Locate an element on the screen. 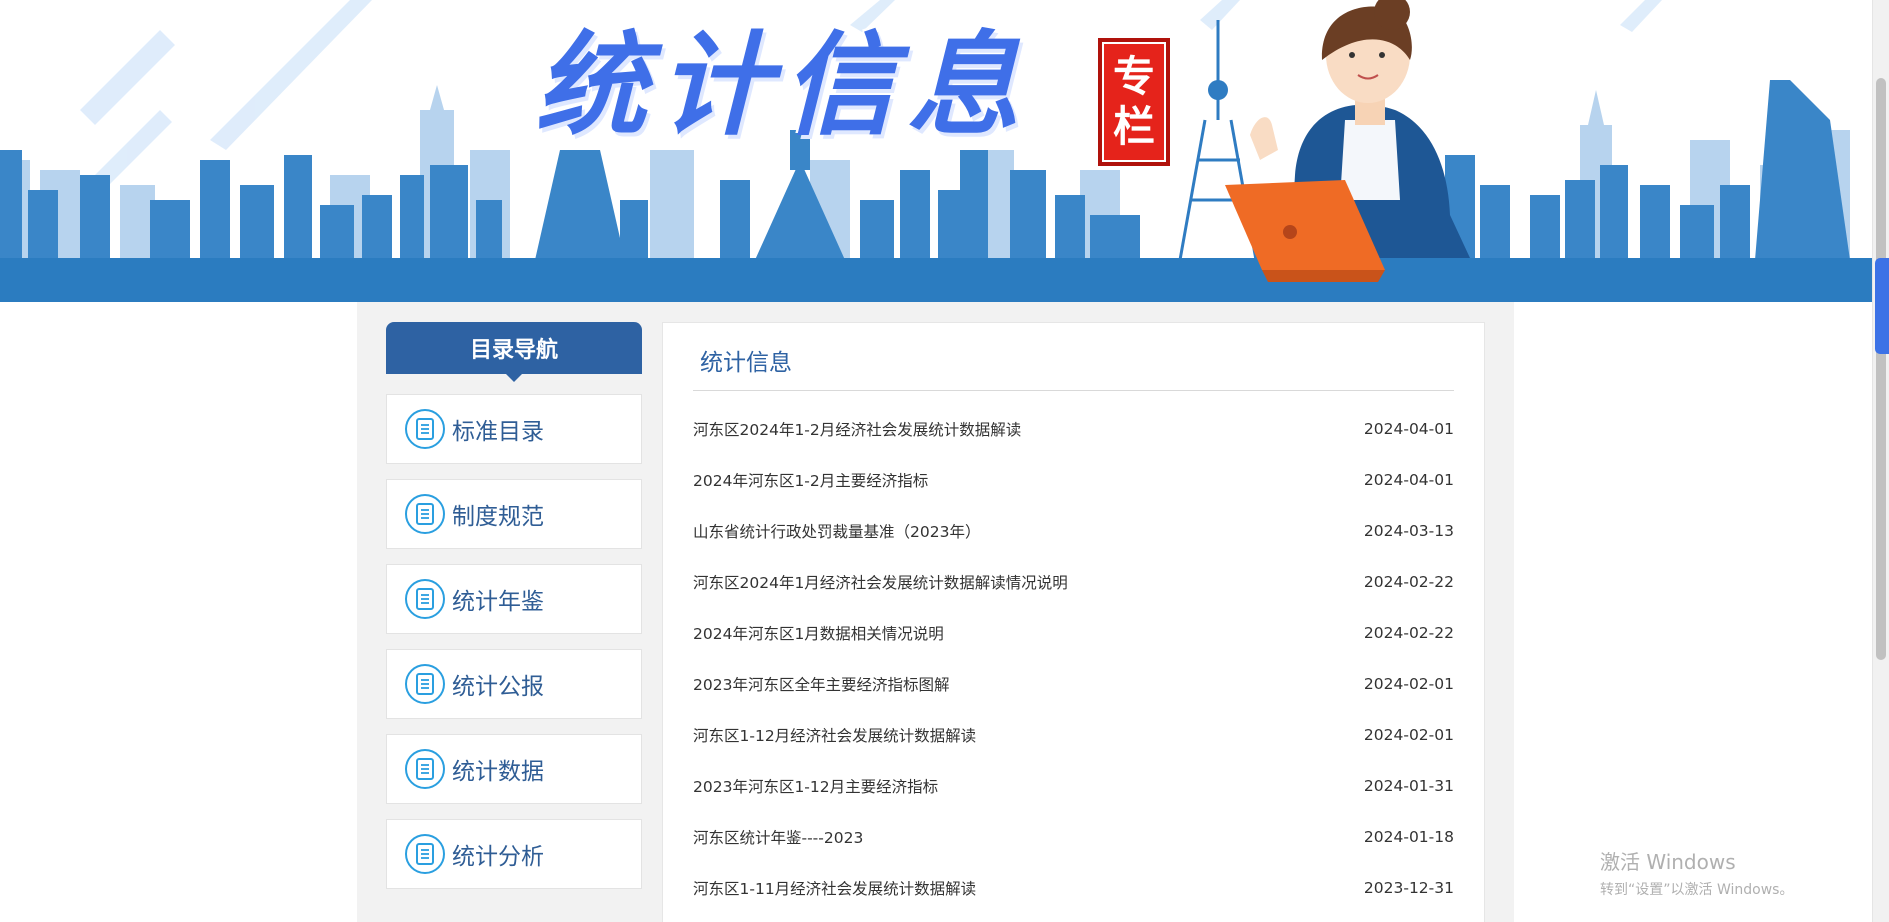  article-date: 2024-03-13 is located at coordinates (1408, 530).